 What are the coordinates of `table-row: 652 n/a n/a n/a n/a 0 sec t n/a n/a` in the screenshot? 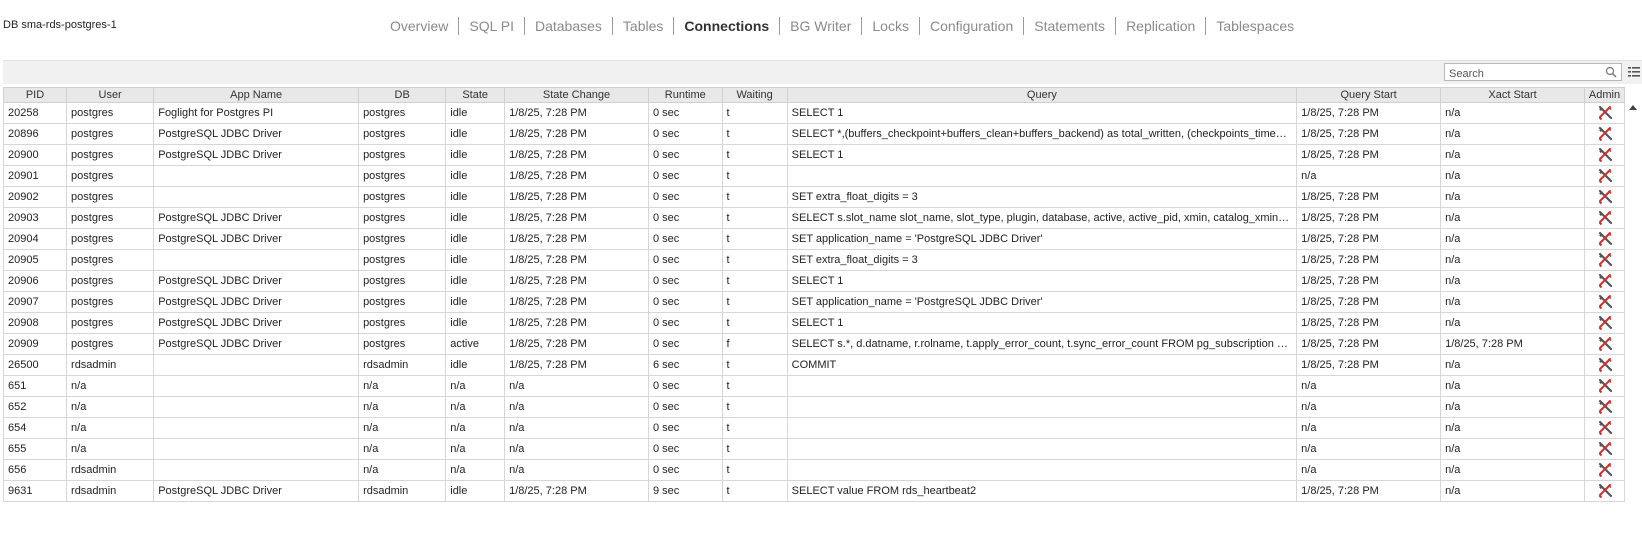 It's located at (814, 407).